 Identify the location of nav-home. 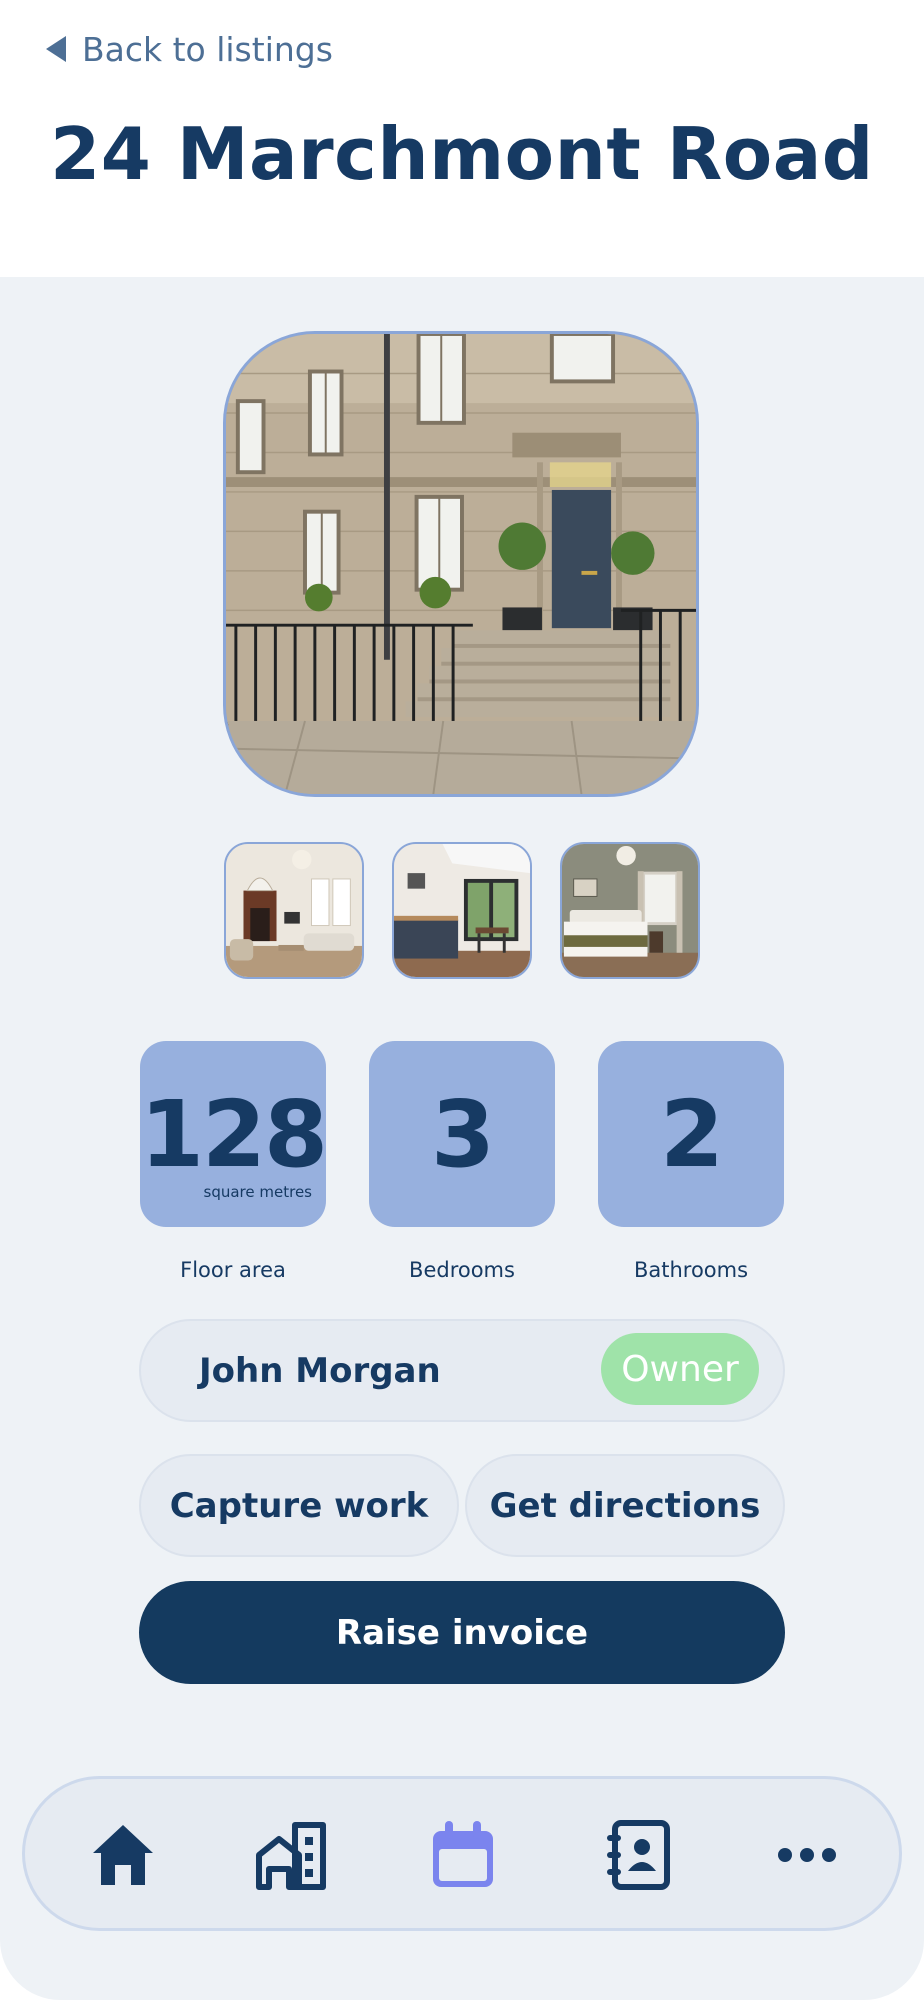
(123, 1855).